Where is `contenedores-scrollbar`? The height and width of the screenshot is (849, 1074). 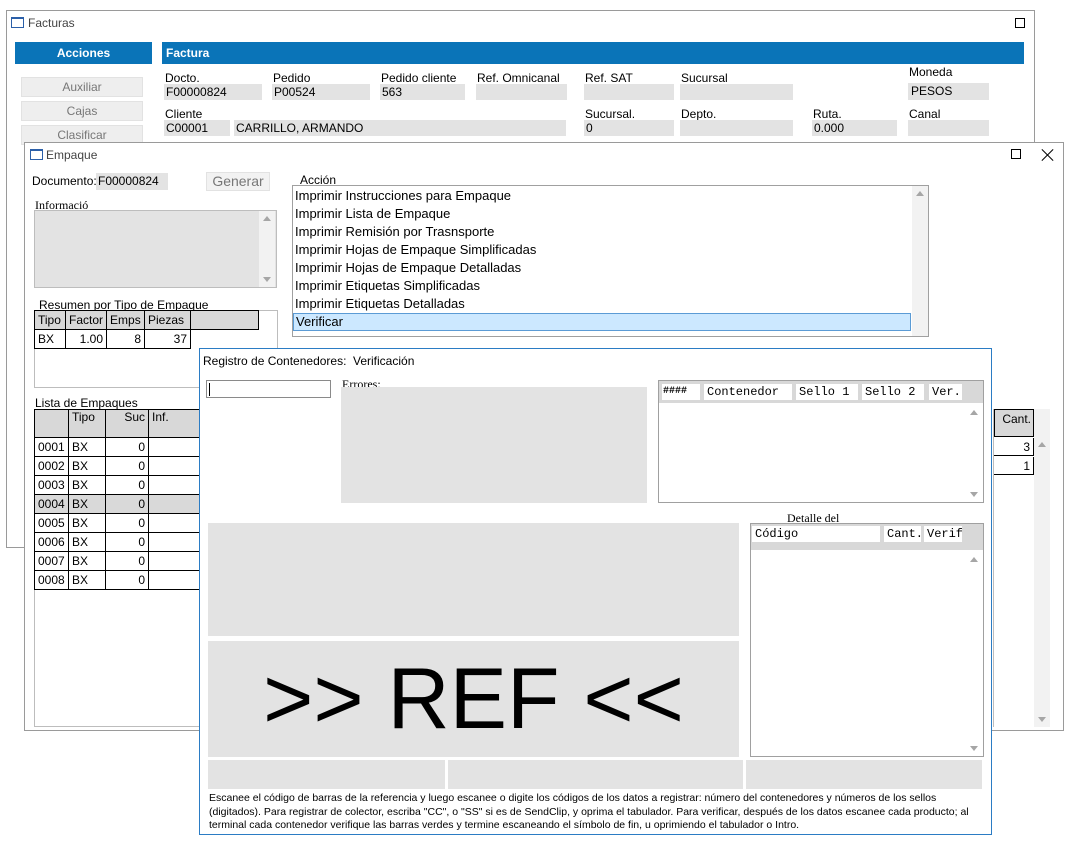 contenedores-scrollbar is located at coordinates (974, 453).